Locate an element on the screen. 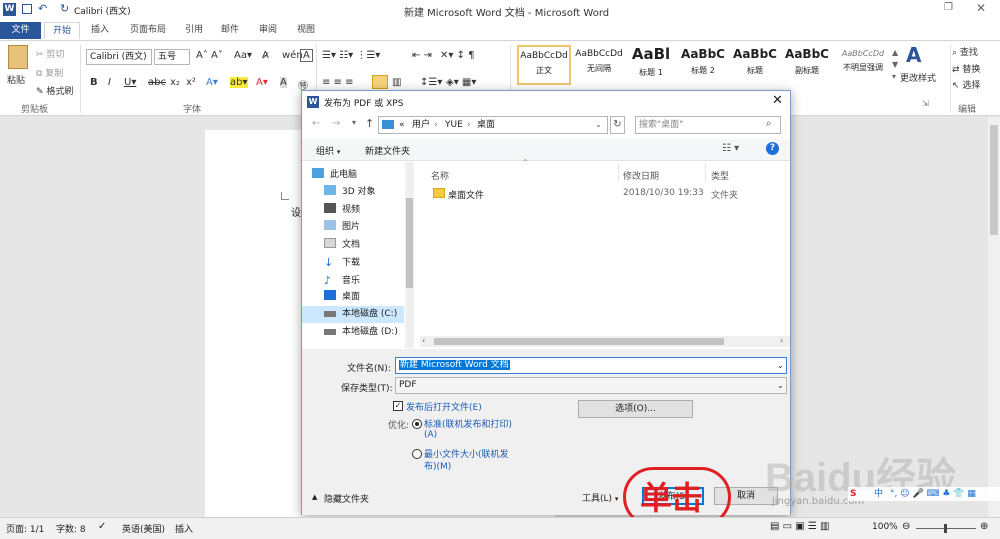 Image resolution: width=1000 pixels, height=539 pixels. optimize-minimum-radio is located at coordinates (417, 454).